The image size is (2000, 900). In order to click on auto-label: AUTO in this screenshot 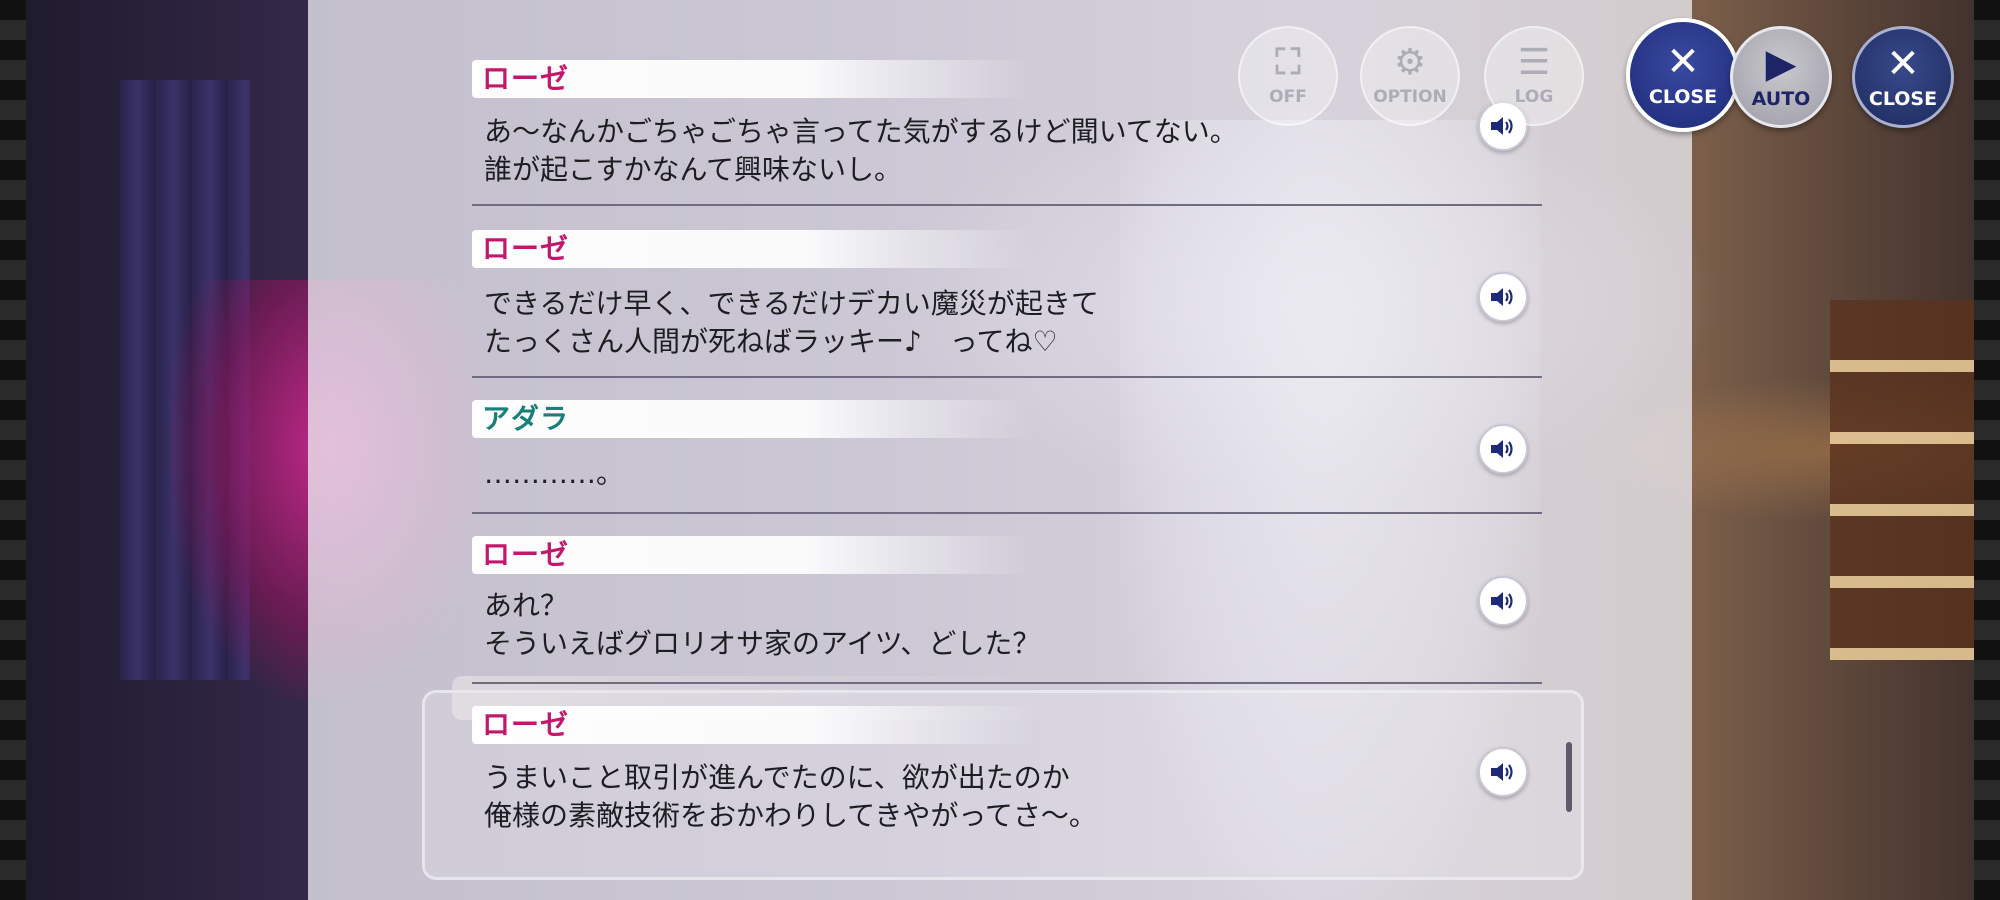, I will do `click(1781, 99)`.